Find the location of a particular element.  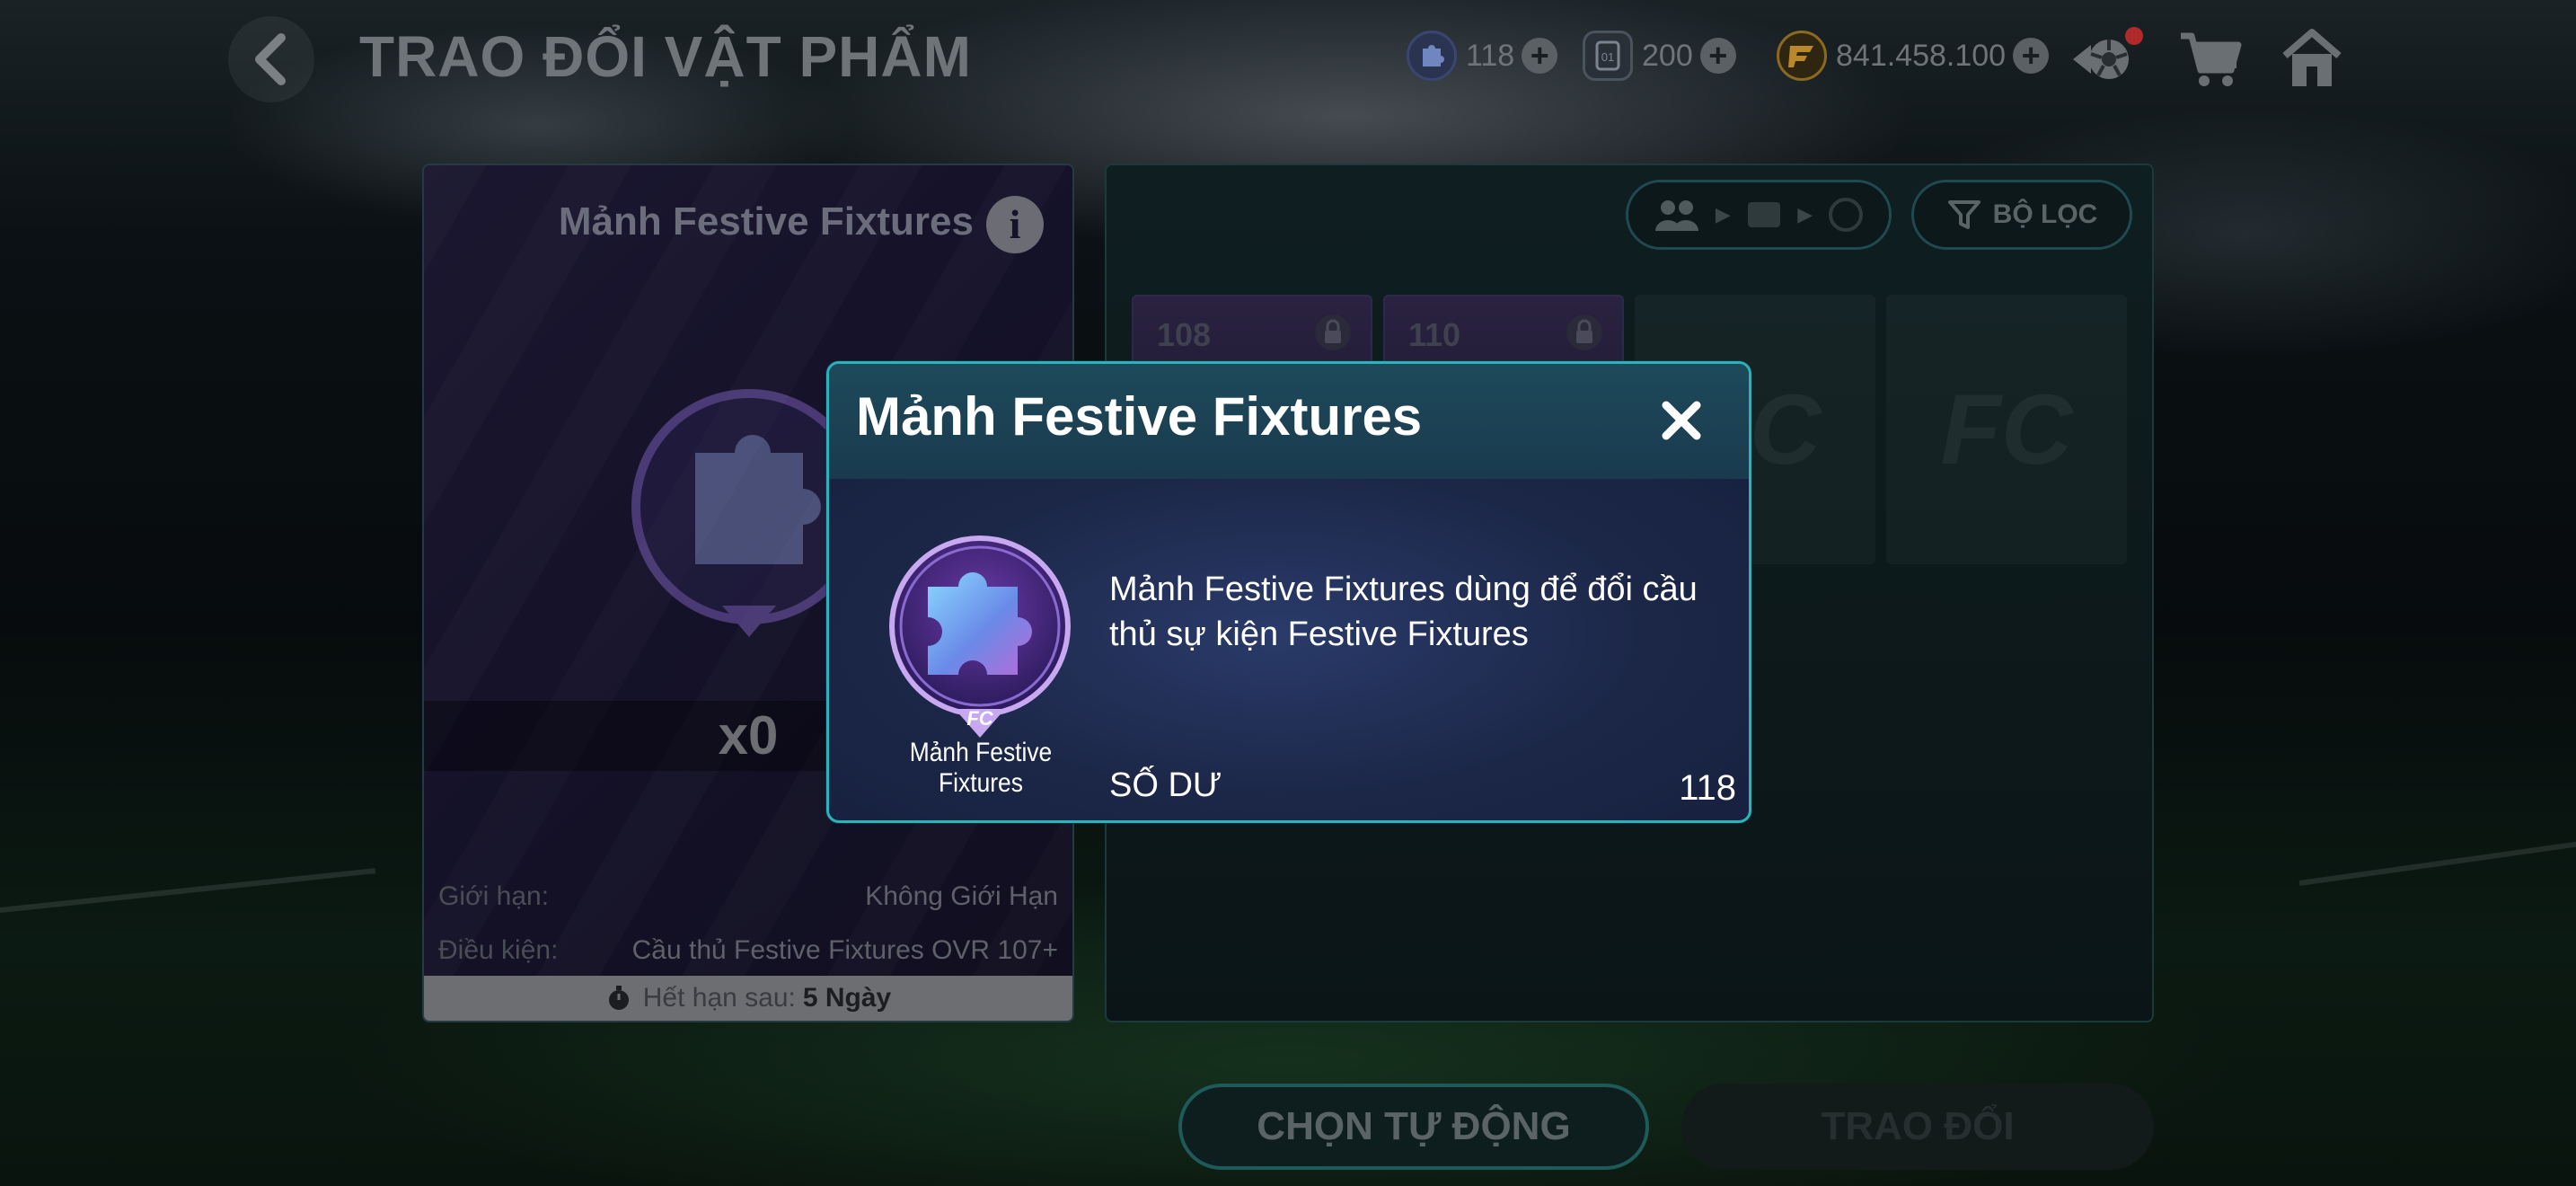

stopwatch-icon is located at coordinates (618, 998).